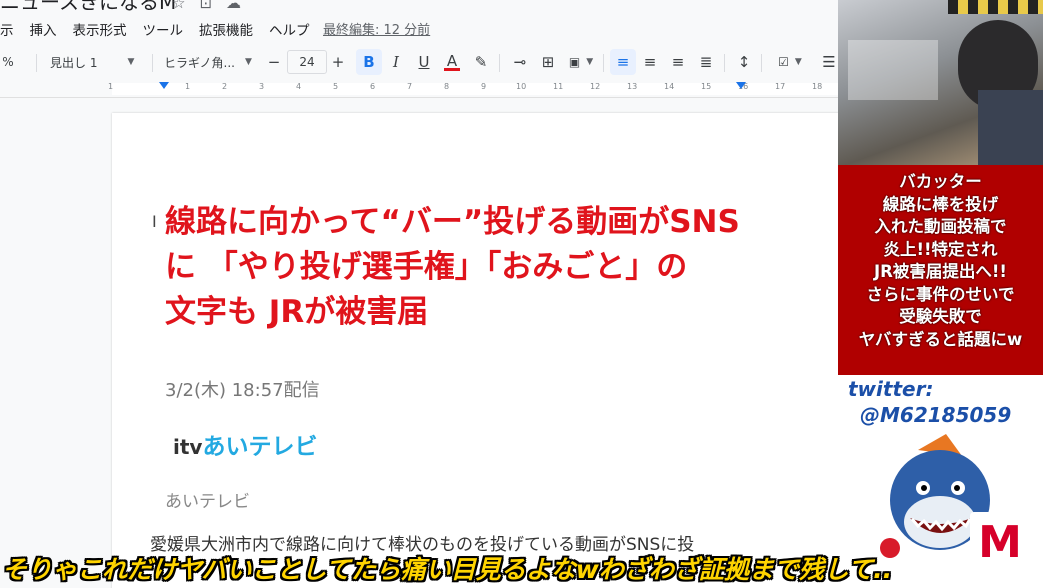  What do you see at coordinates (178, 6) in the screenshot?
I see `star-icon: ☆` at bounding box center [178, 6].